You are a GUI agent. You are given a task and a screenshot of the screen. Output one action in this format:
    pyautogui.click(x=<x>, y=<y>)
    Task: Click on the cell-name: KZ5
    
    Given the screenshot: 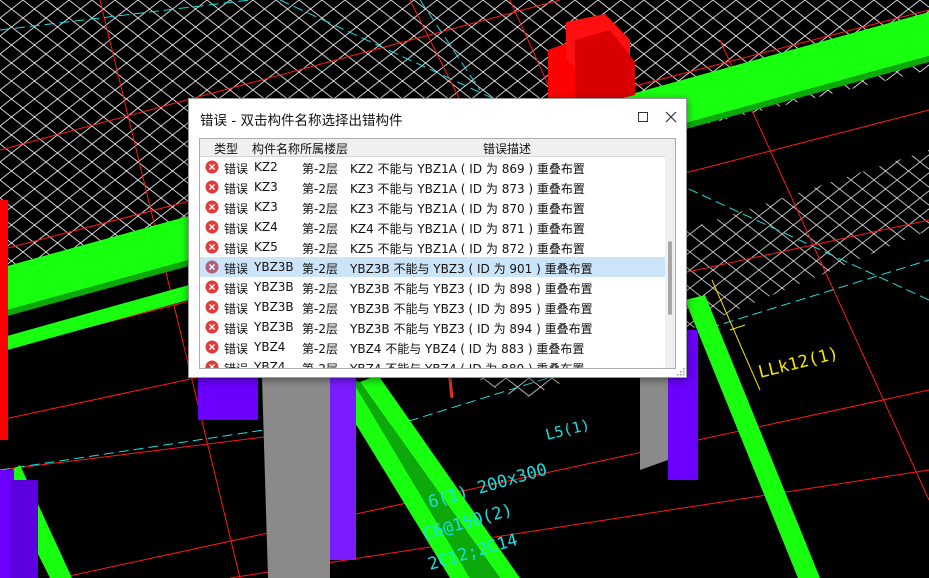 What is the action you would take?
    pyautogui.click(x=266, y=247)
    